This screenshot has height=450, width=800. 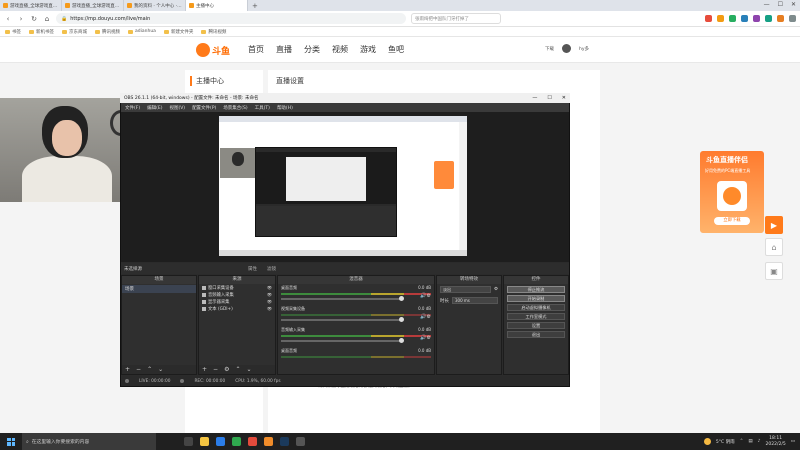 What do you see at coordinates (262, 108) in the screenshot?
I see `obs-menu-tools: 工具(T)` at bounding box center [262, 108].